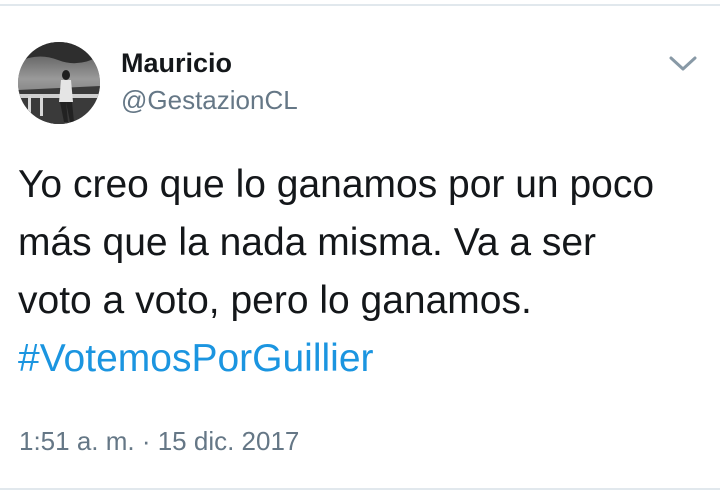 The width and height of the screenshot is (720, 493). I want to click on user-handle: @GestazionCL, so click(209, 100).